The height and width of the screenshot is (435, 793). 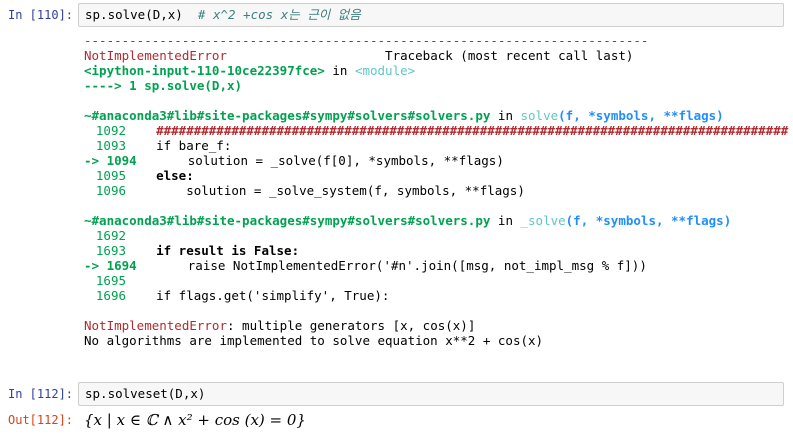 I want to click on traceback-line: 1095 else:, so click(x=144, y=175).